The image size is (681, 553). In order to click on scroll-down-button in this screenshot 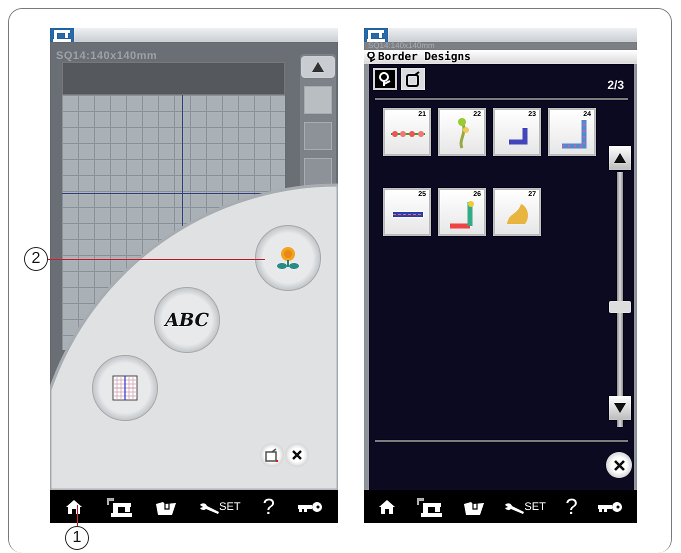, I will do `click(620, 408)`.